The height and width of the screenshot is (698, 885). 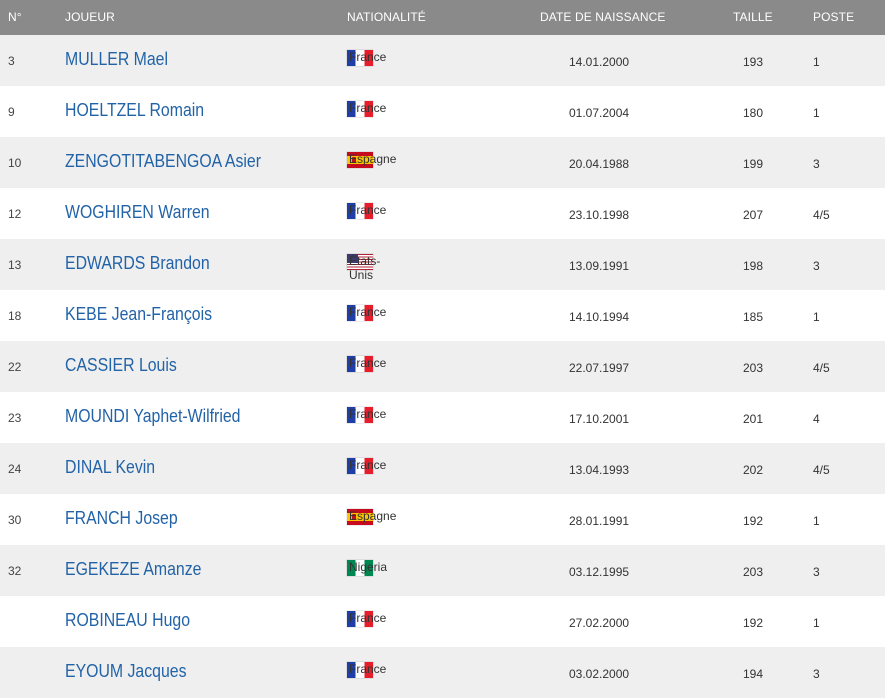 I want to click on table-row: 32 EGEKEZE Amanze Nigeria 03.12.1995 203 3, so click(x=442, y=570).